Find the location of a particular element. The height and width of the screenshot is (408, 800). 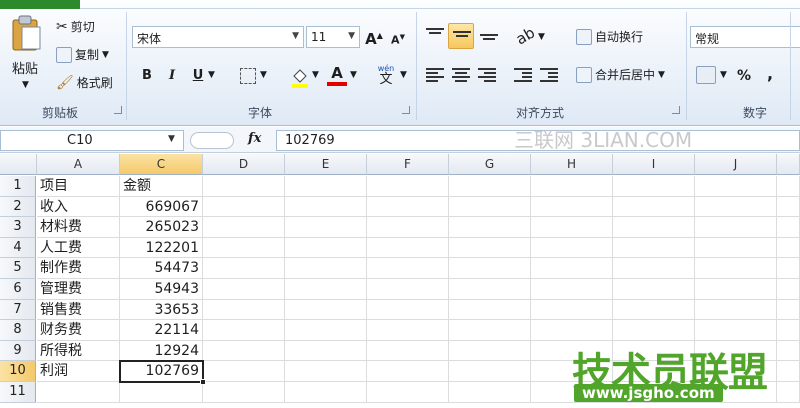

cell-a: 收入 is located at coordinates (78, 207).